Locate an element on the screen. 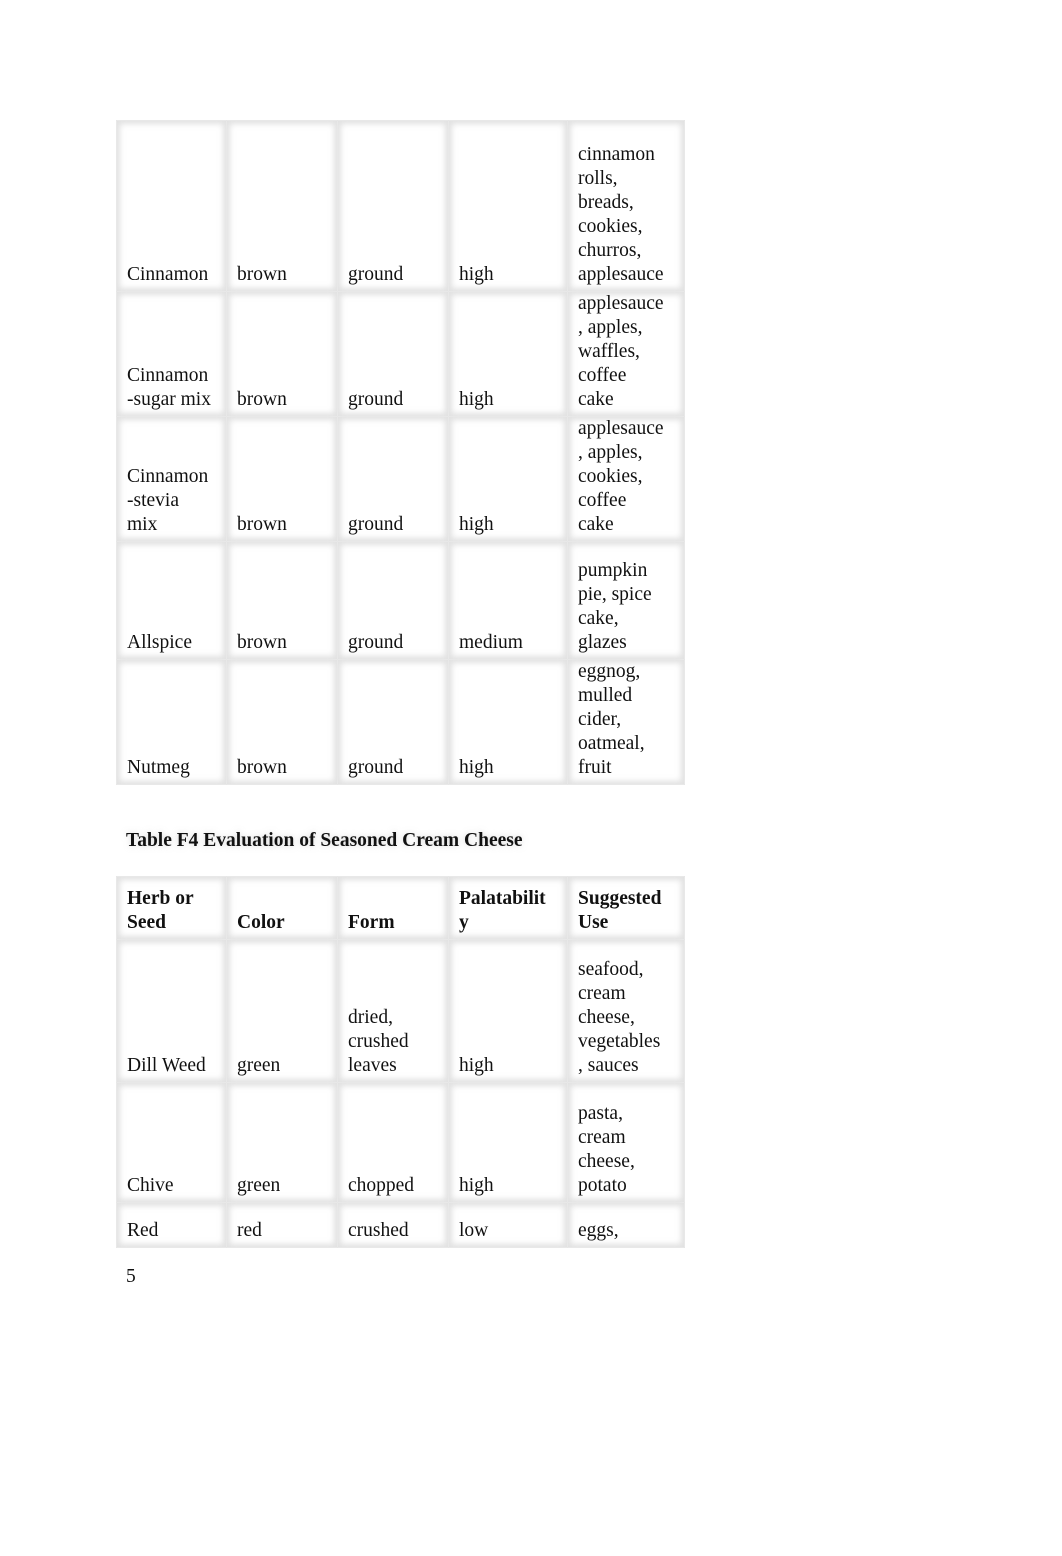 This screenshot has height=1556, width=1062. cell-palatability: medium is located at coordinates (508, 600).